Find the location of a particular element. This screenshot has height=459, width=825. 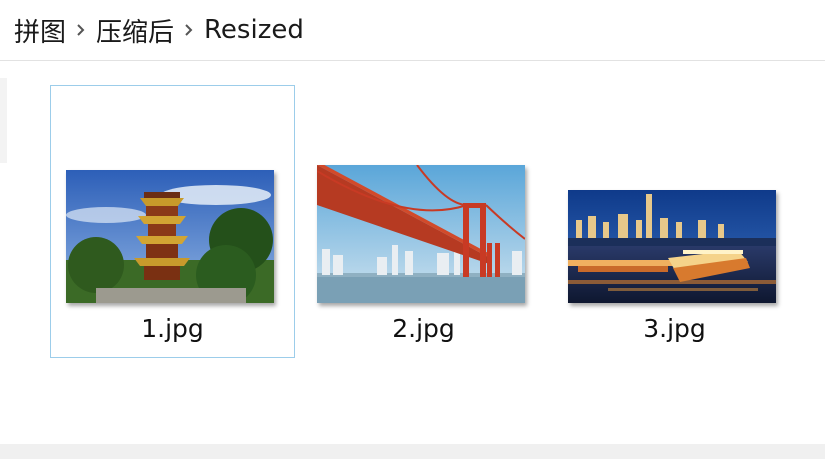

file-name: 1.jpg is located at coordinates (172, 328).